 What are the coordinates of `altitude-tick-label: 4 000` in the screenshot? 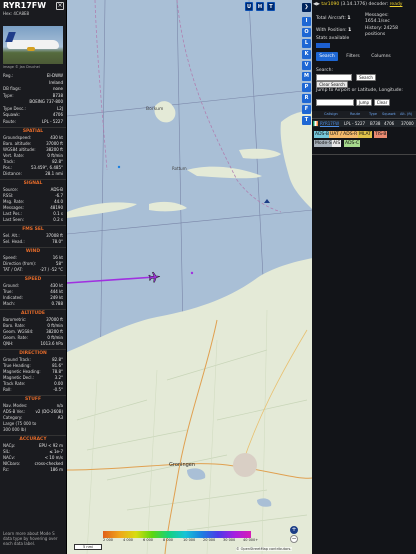 It's located at (128, 540).